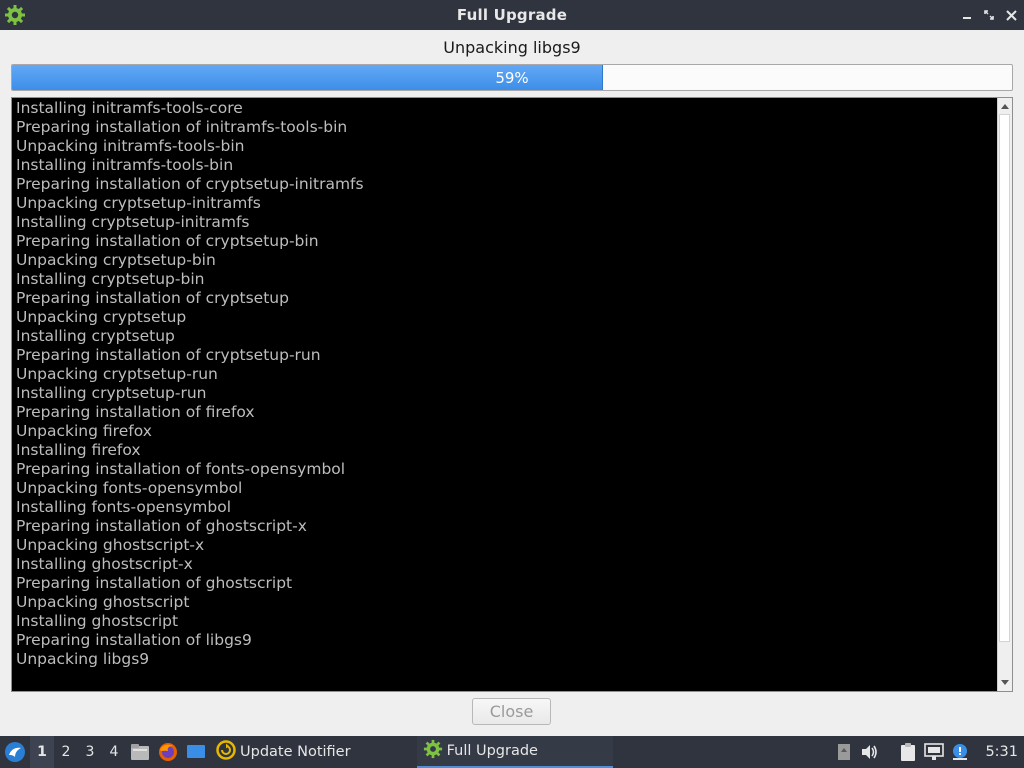  Describe the element at coordinates (42, 752) in the screenshot. I see `workspace-1: 1` at that location.